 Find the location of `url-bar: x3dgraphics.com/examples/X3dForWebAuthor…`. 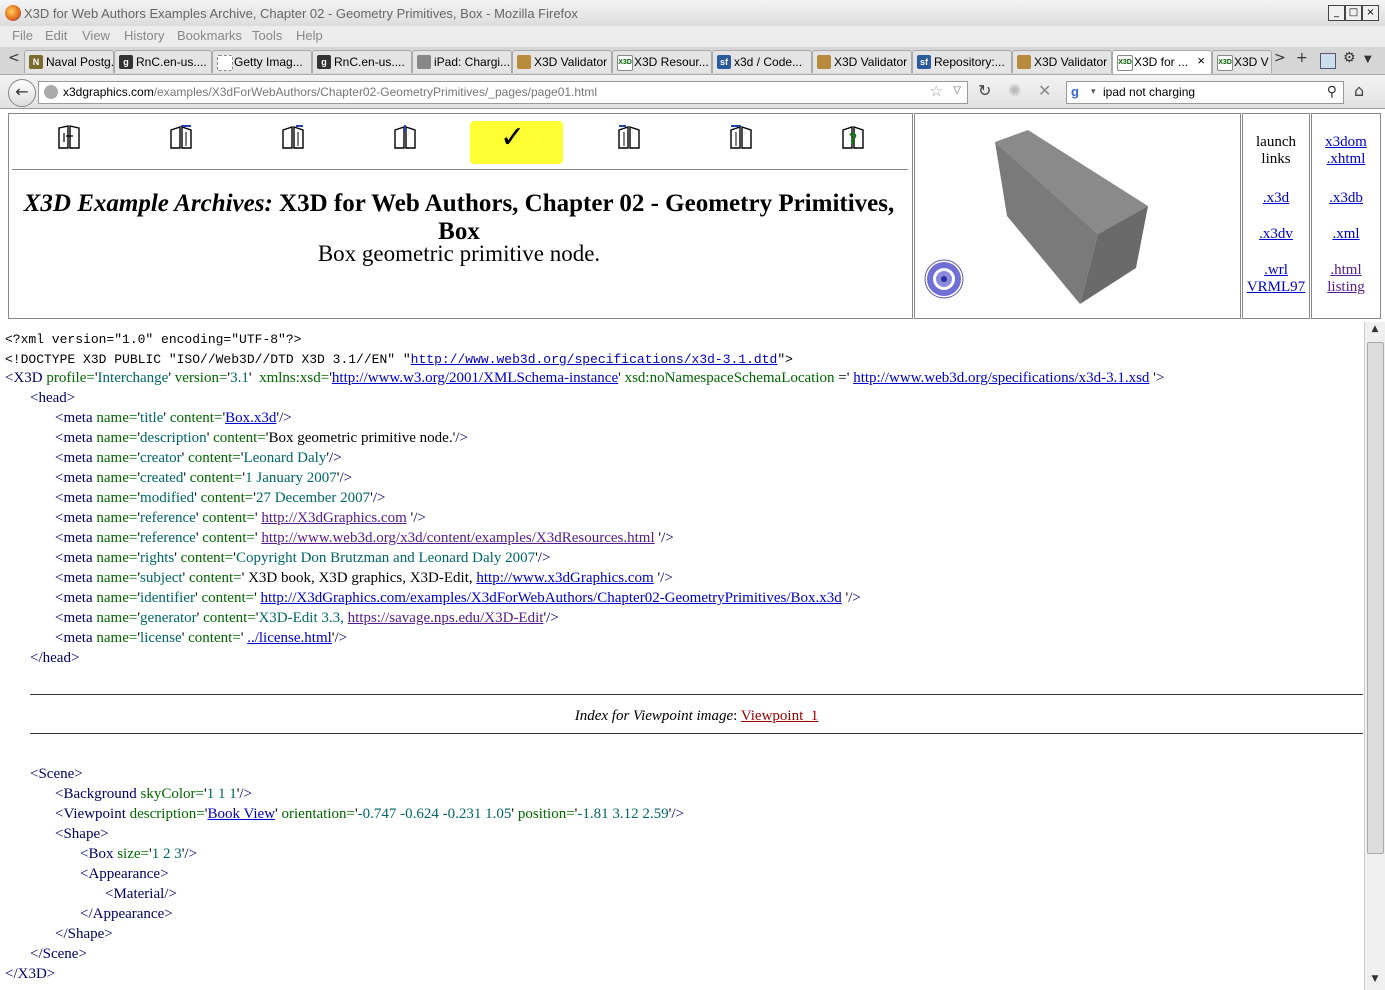

url-bar: x3dgraphics.com/examples/X3dForWebAuthor… is located at coordinates (503, 92).